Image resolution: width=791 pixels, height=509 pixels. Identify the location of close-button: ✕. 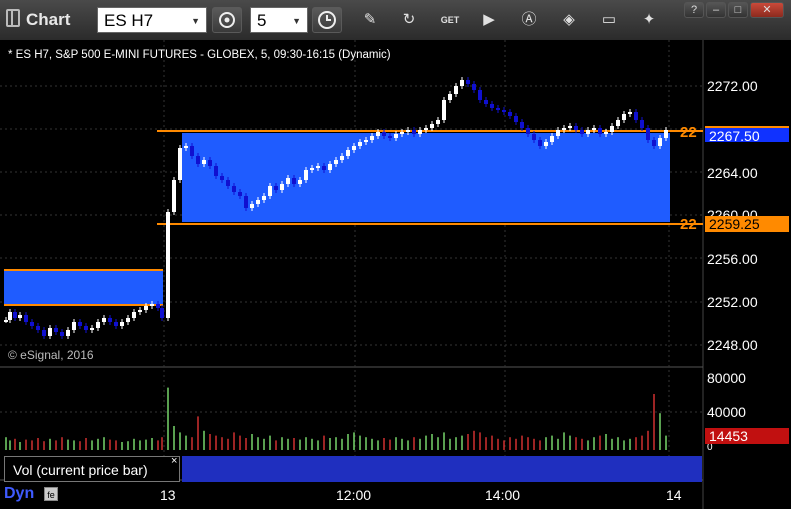
(767, 10).